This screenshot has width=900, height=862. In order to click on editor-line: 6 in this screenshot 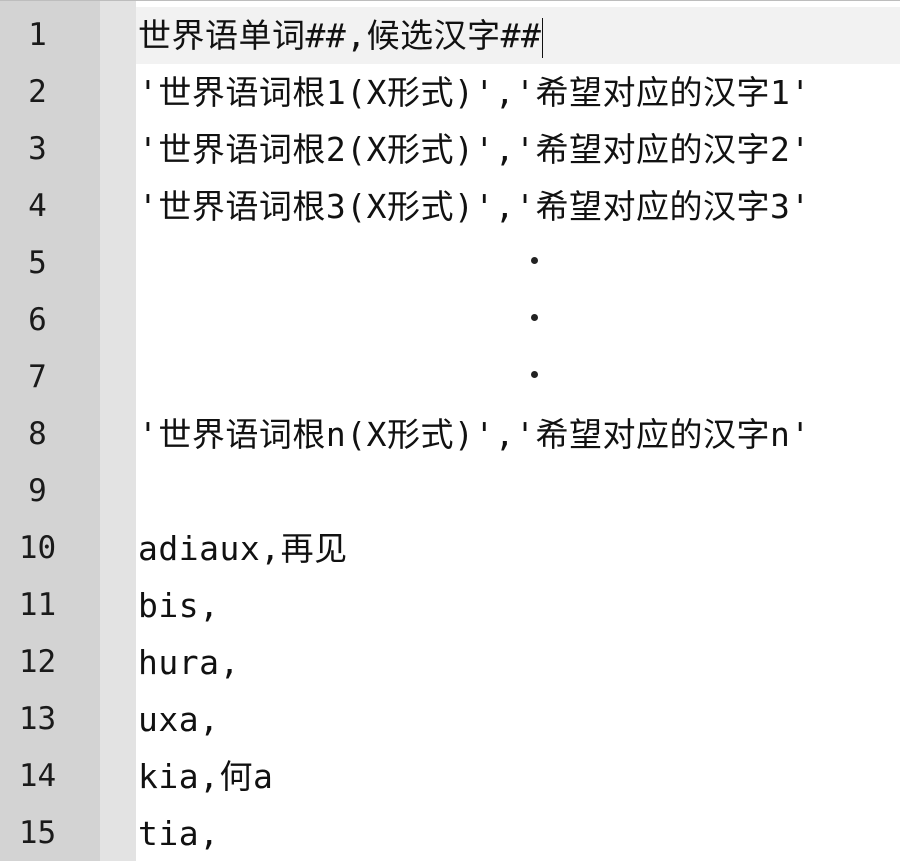, I will do `click(450, 320)`.